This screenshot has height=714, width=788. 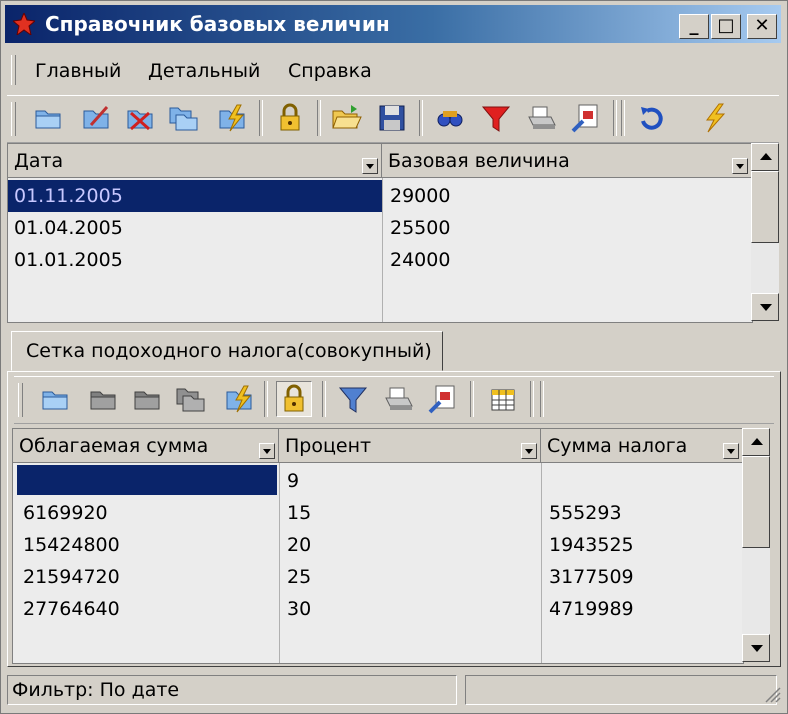 I want to click on copy-folder-icon, so click(x=184, y=118).